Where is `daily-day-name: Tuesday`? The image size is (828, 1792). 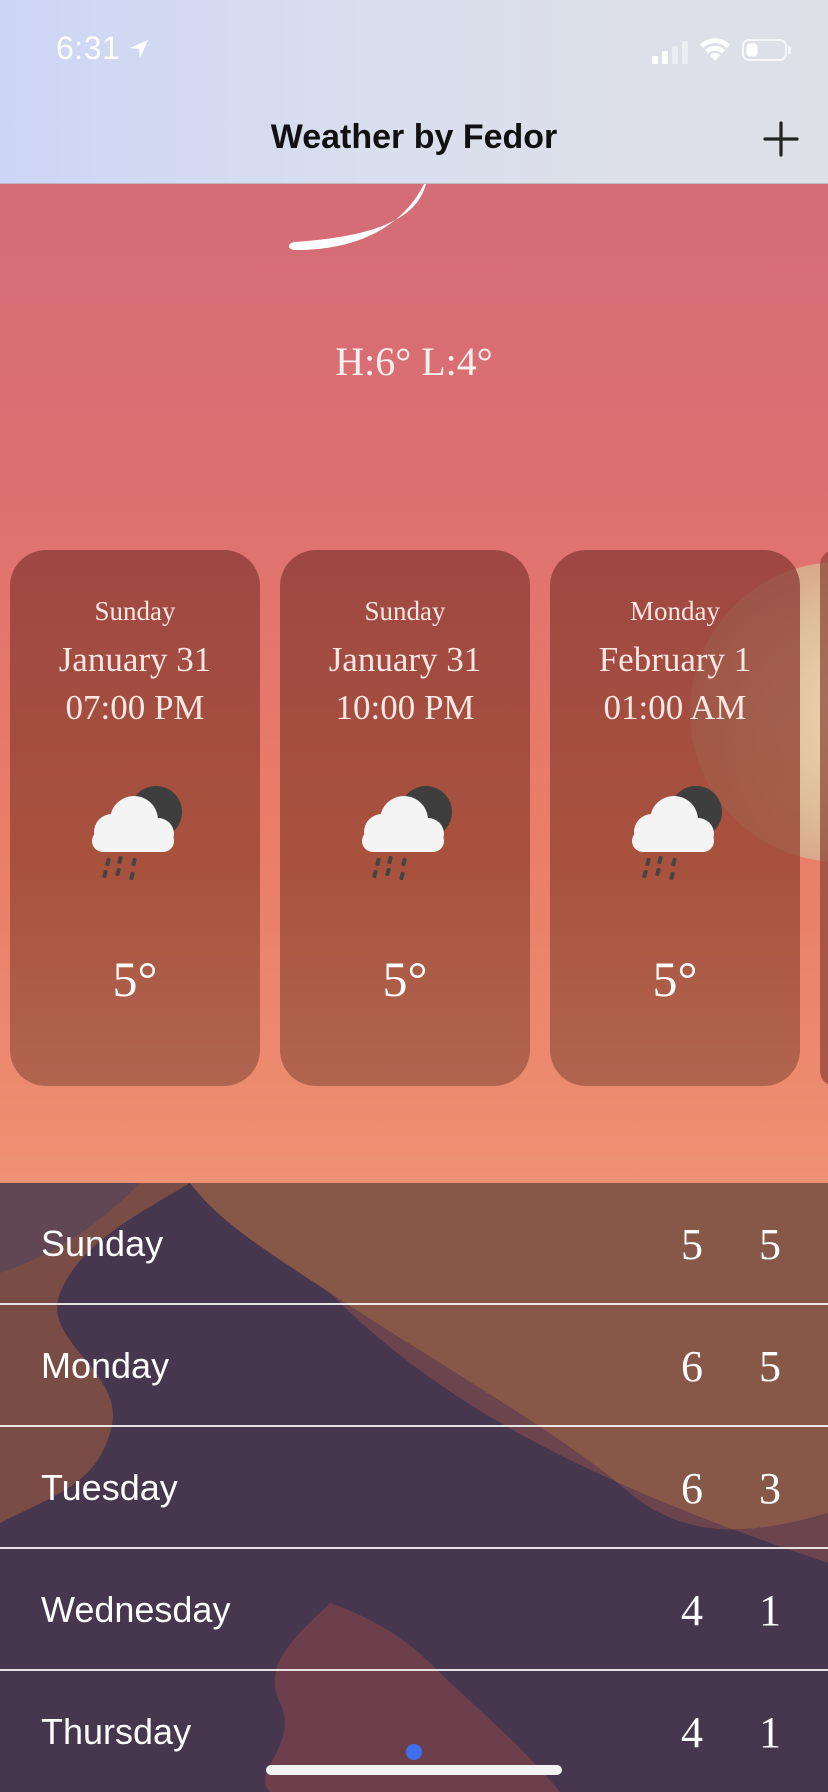 daily-day-name: Tuesday is located at coordinates (109, 1487).